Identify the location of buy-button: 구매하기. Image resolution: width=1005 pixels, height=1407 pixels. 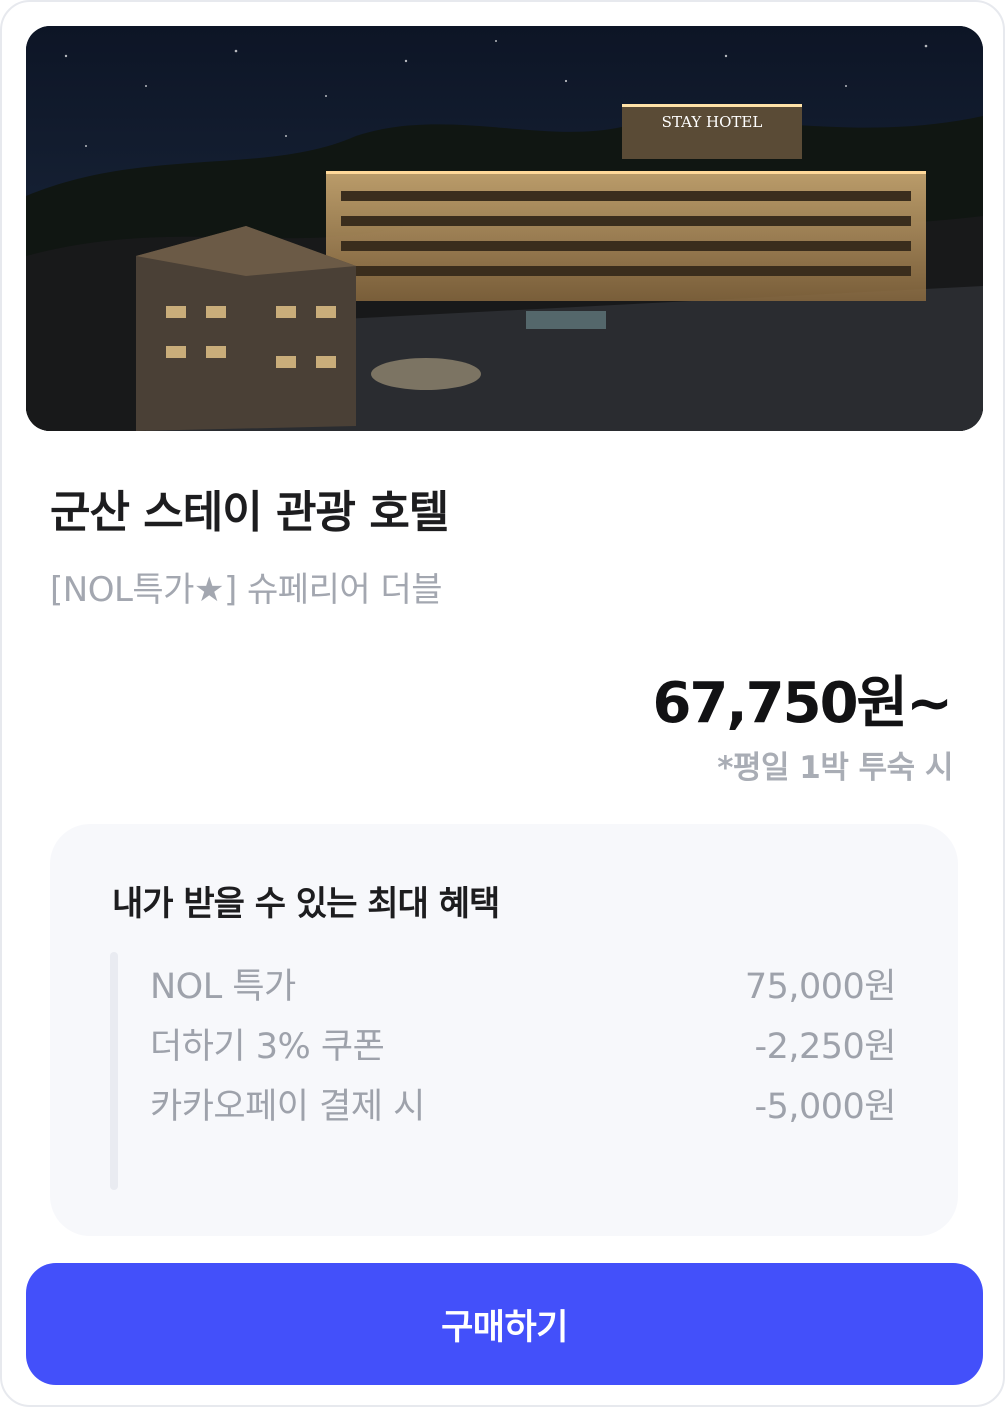
(504, 1324).